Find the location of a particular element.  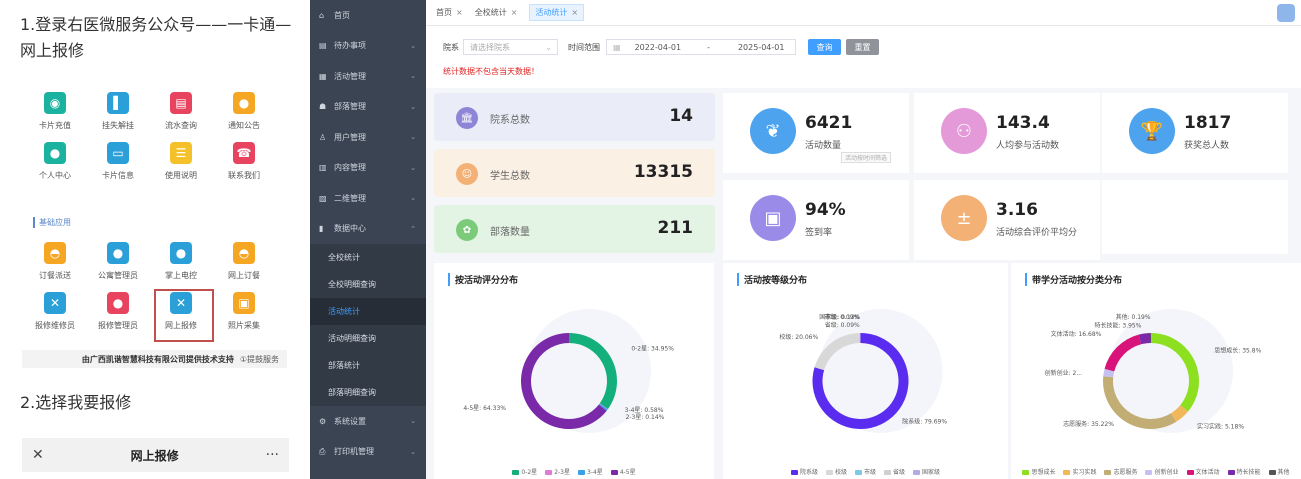

app-tile: ✕ 报修维修员 is located at coordinates (55, 317).